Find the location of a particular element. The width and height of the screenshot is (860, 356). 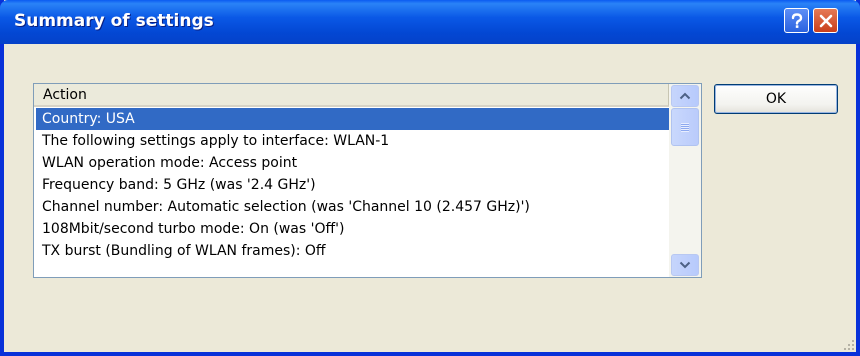

chevron-up-icon is located at coordinates (685, 96).